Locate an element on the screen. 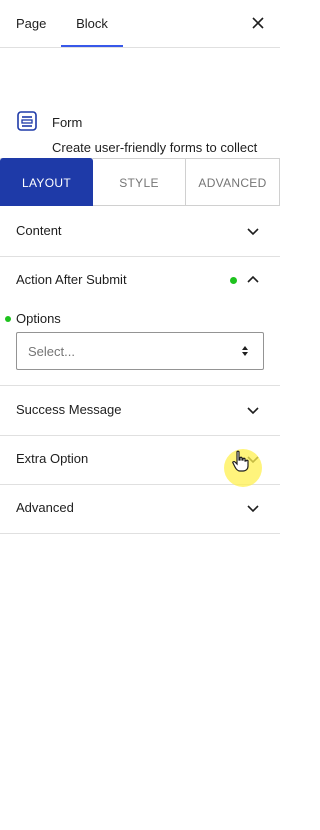  panel-content: Content is located at coordinates (140, 232).